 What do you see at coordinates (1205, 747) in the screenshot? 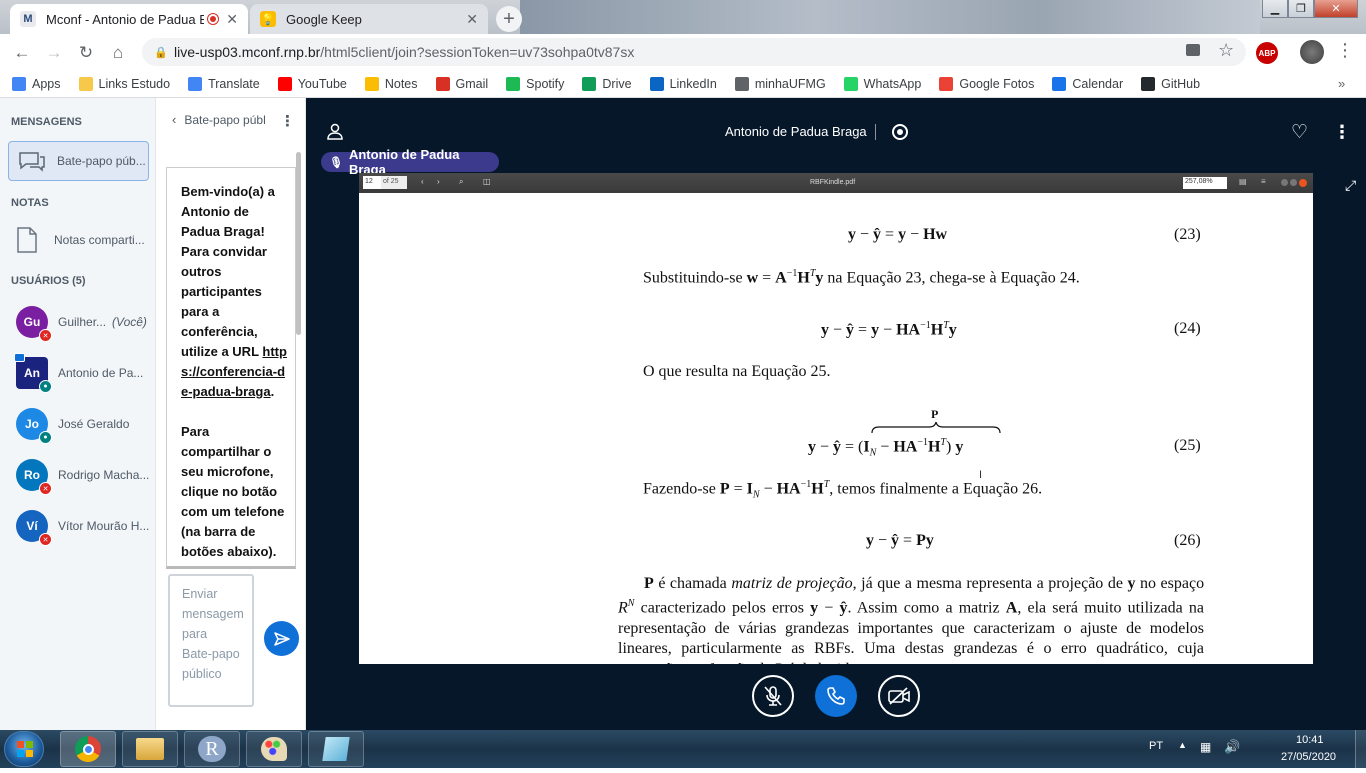
I see `network-icon: ▦` at bounding box center [1205, 747].